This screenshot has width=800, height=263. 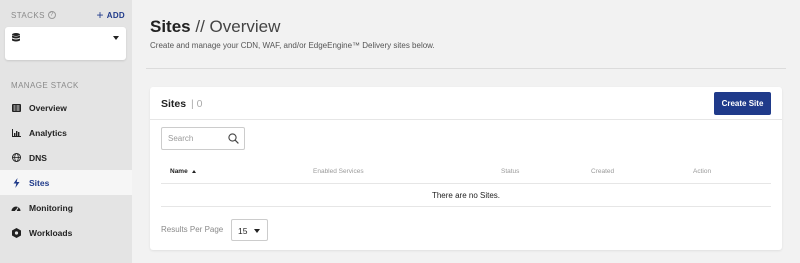 I want to click on speedometer-icon, so click(x=16, y=208).